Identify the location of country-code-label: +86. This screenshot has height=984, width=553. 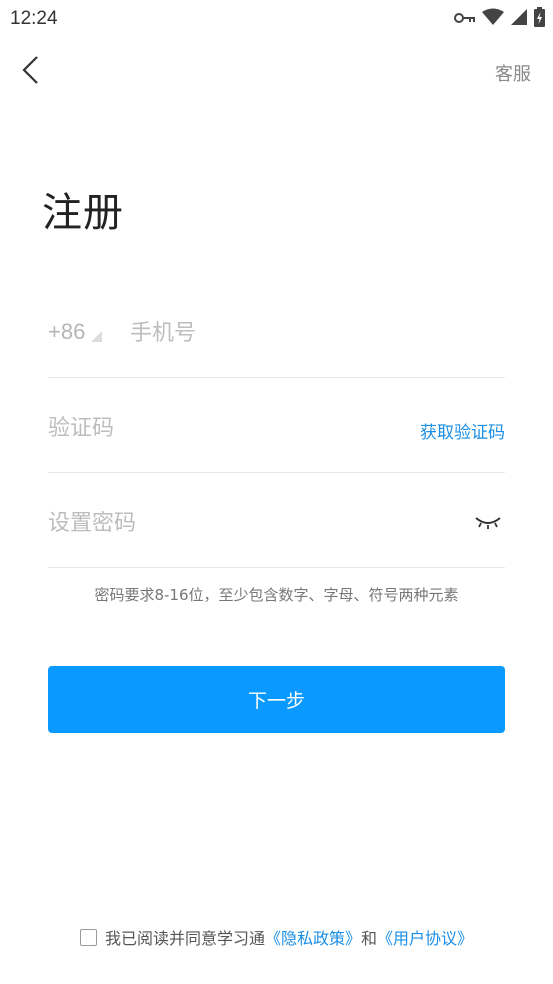
(67, 331).